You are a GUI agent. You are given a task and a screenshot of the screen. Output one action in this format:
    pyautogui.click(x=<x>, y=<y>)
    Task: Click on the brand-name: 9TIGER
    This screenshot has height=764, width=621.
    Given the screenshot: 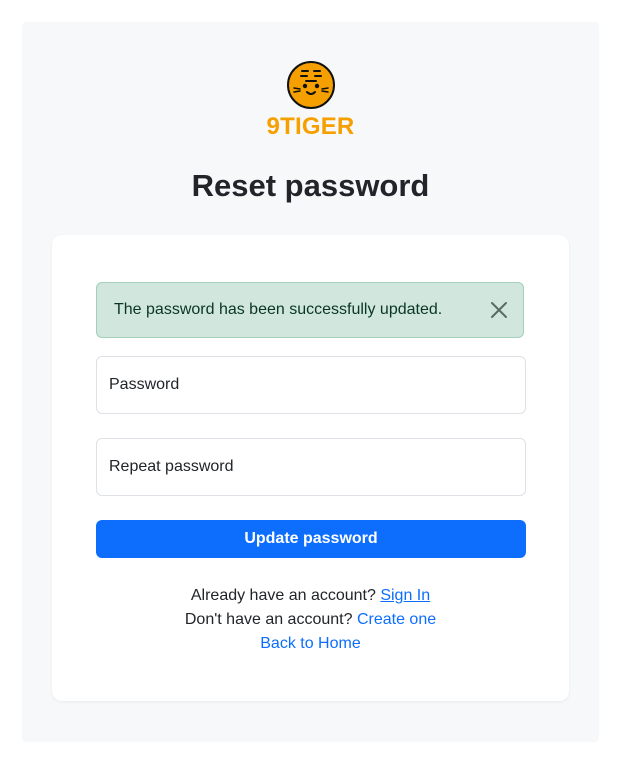 What is the action you would take?
    pyautogui.click(x=310, y=126)
    